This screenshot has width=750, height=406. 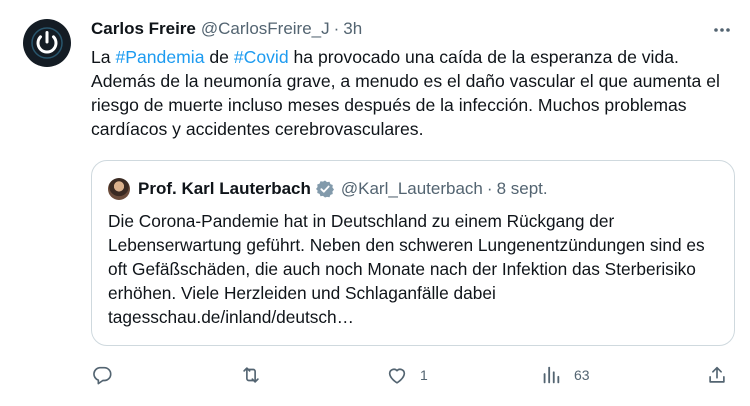 I want to click on views-icon, so click(x=551, y=375).